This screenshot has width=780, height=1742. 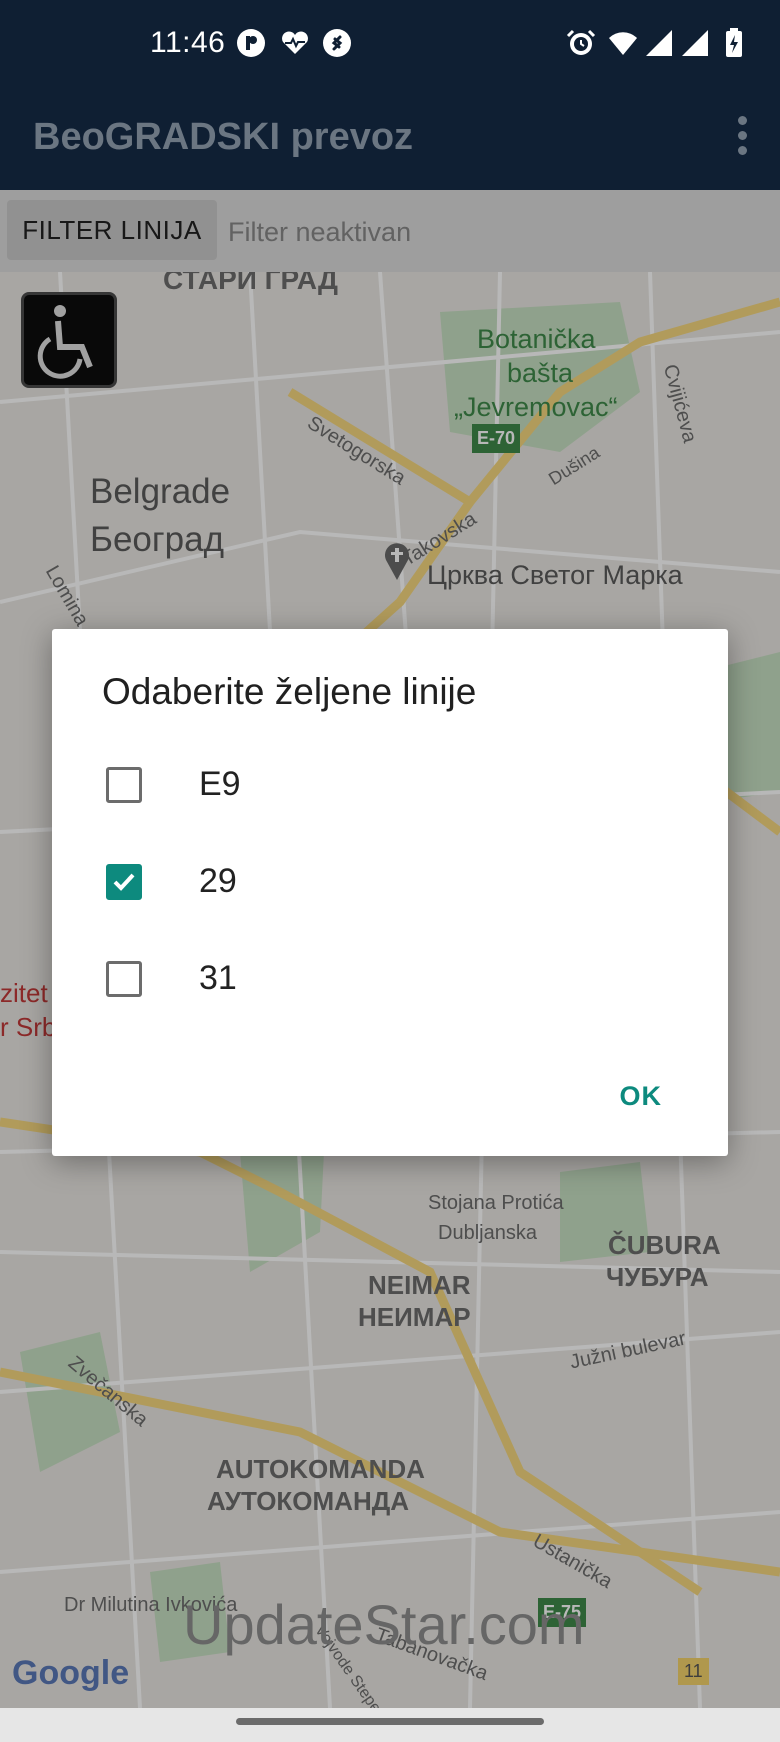 What do you see at coordinates (218, 881) in the screenshot?
I see `line-option-label: 29` at bounding box center [218, 881].